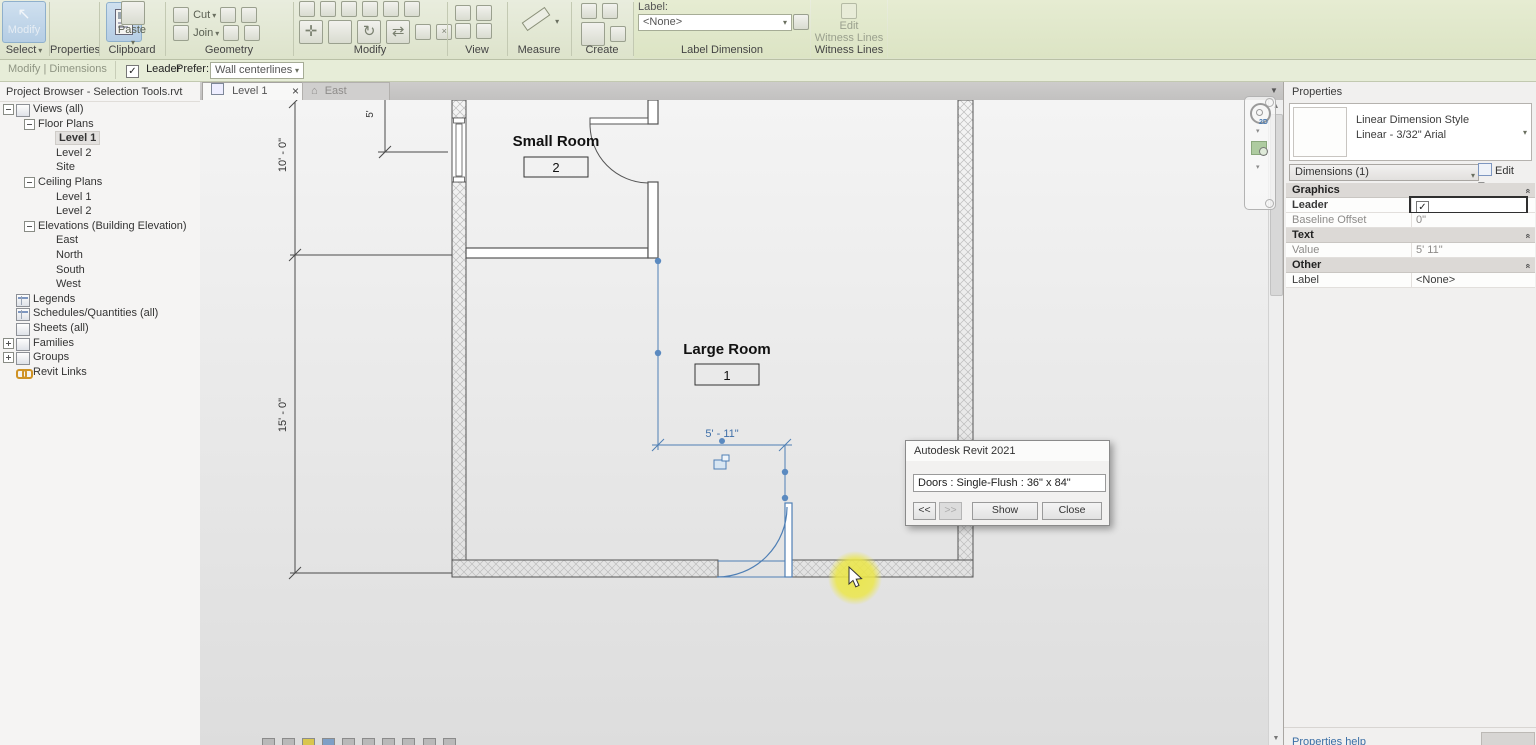 Image resolution: width=1536 pixels, height=745 pixels. I want to click on dialog-message-field: Doors : Single-Flush : 36" x 84", so click(1009, 483).